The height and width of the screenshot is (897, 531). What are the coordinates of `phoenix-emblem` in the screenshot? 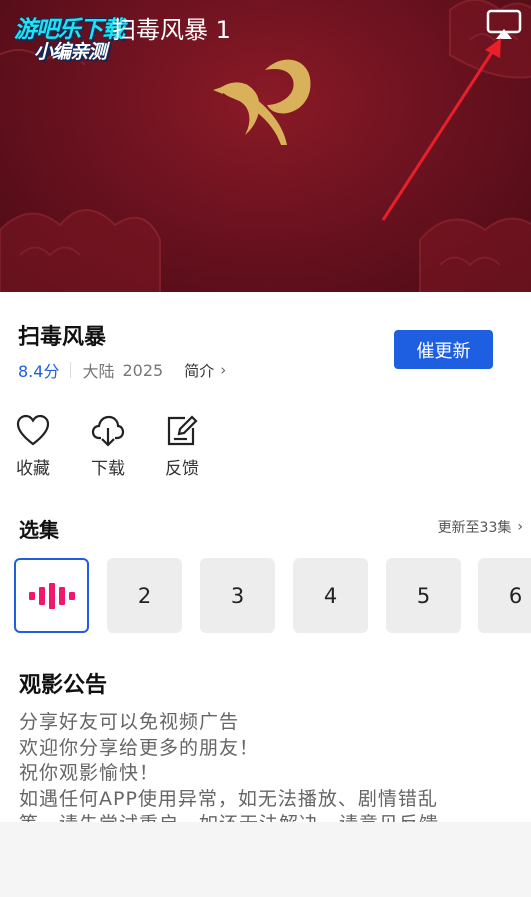 It's located at (262, 102).